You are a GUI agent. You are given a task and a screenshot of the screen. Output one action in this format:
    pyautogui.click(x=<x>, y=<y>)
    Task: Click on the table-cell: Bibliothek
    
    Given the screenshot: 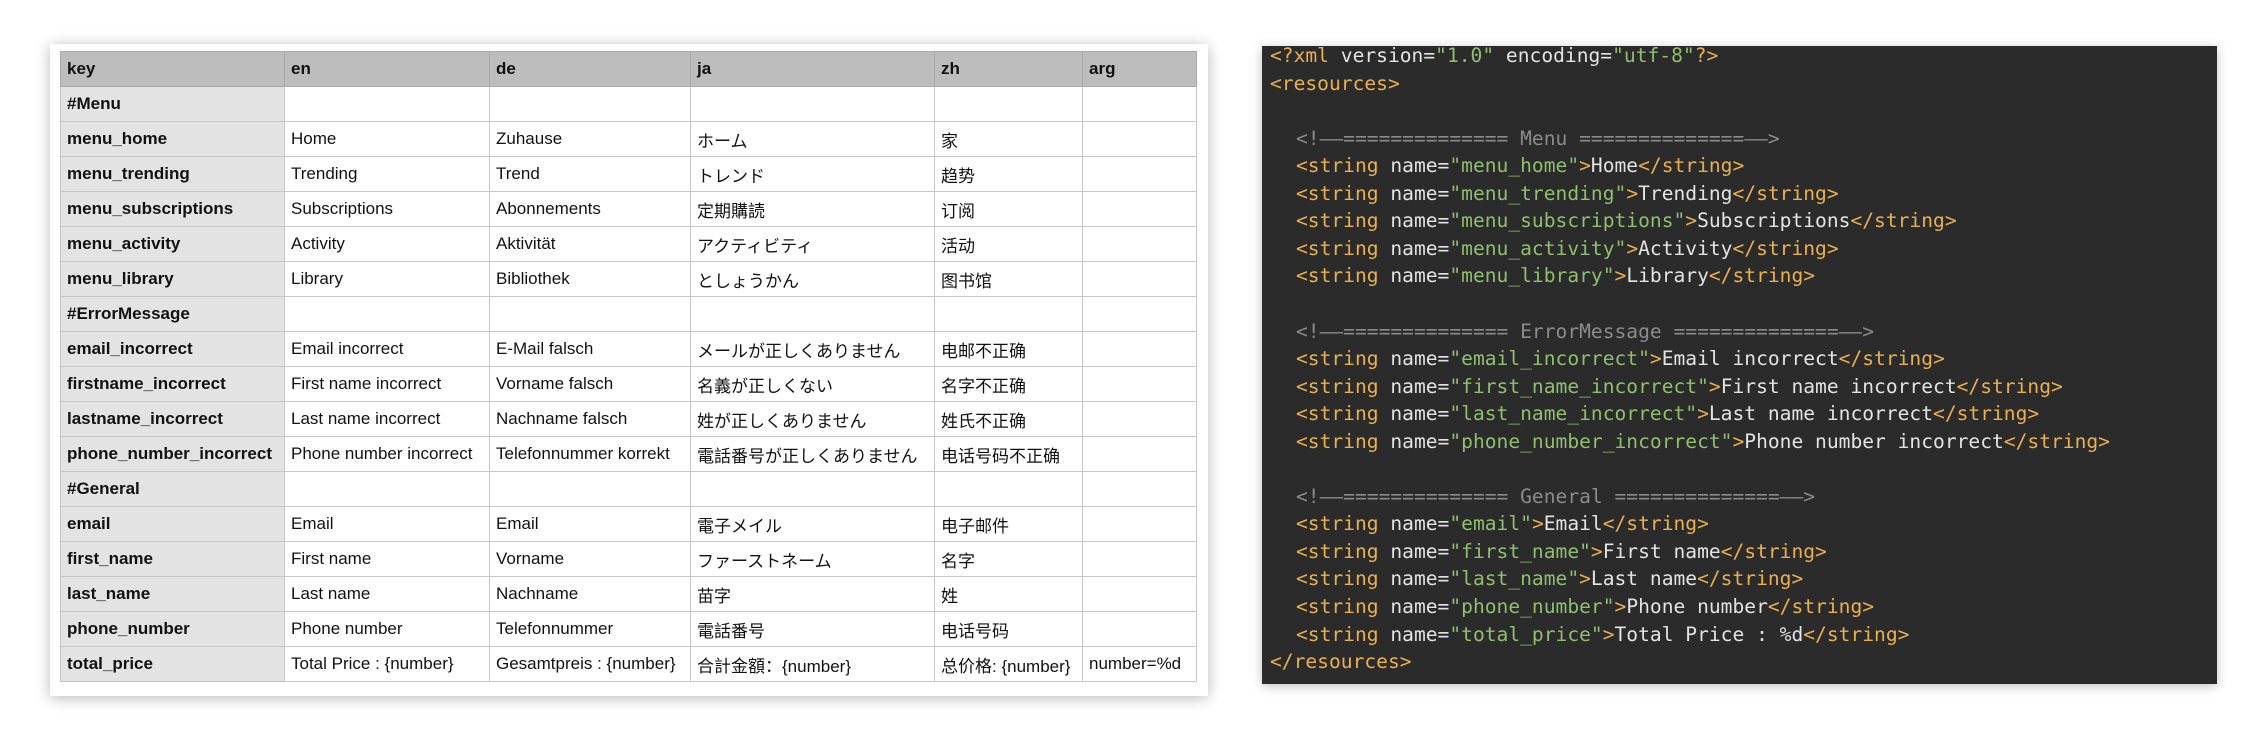 What is the action you would take?
    pyautogui.click(x=590, y=279)
    